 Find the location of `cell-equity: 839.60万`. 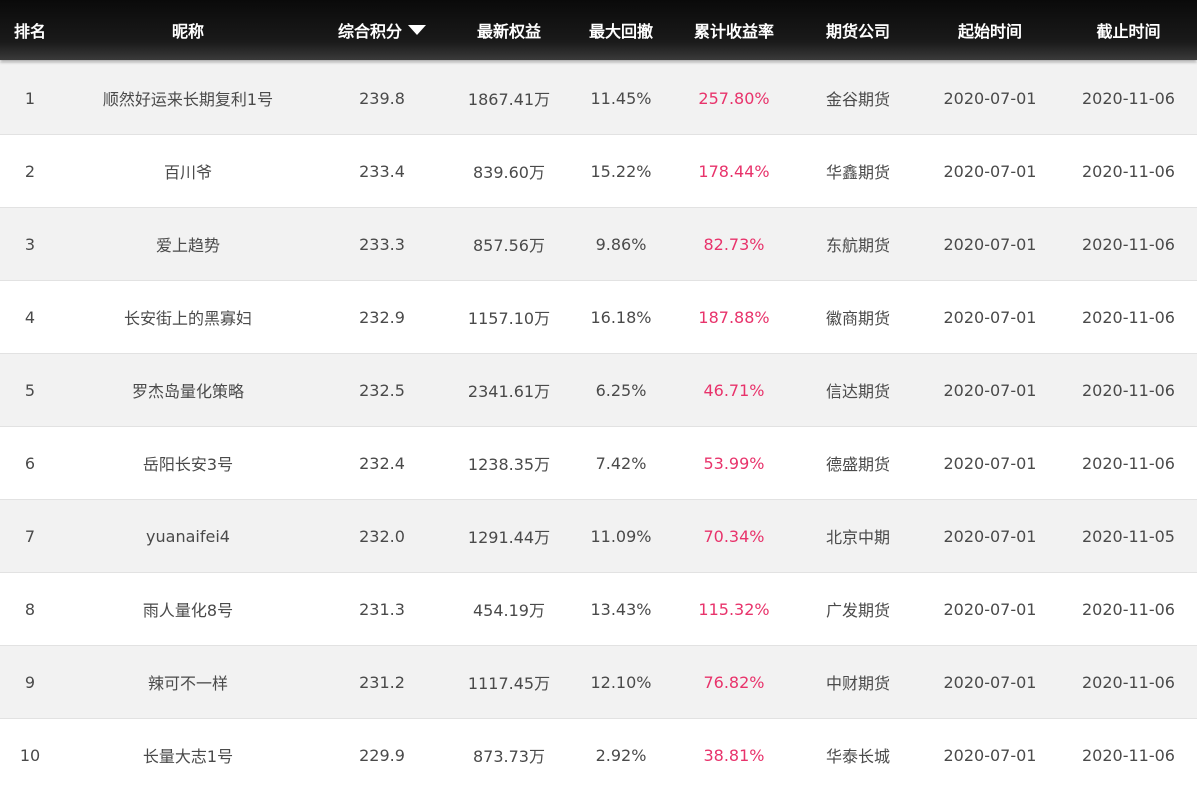

cell-equity: 839.60万 is located at coordinates (509, 172).